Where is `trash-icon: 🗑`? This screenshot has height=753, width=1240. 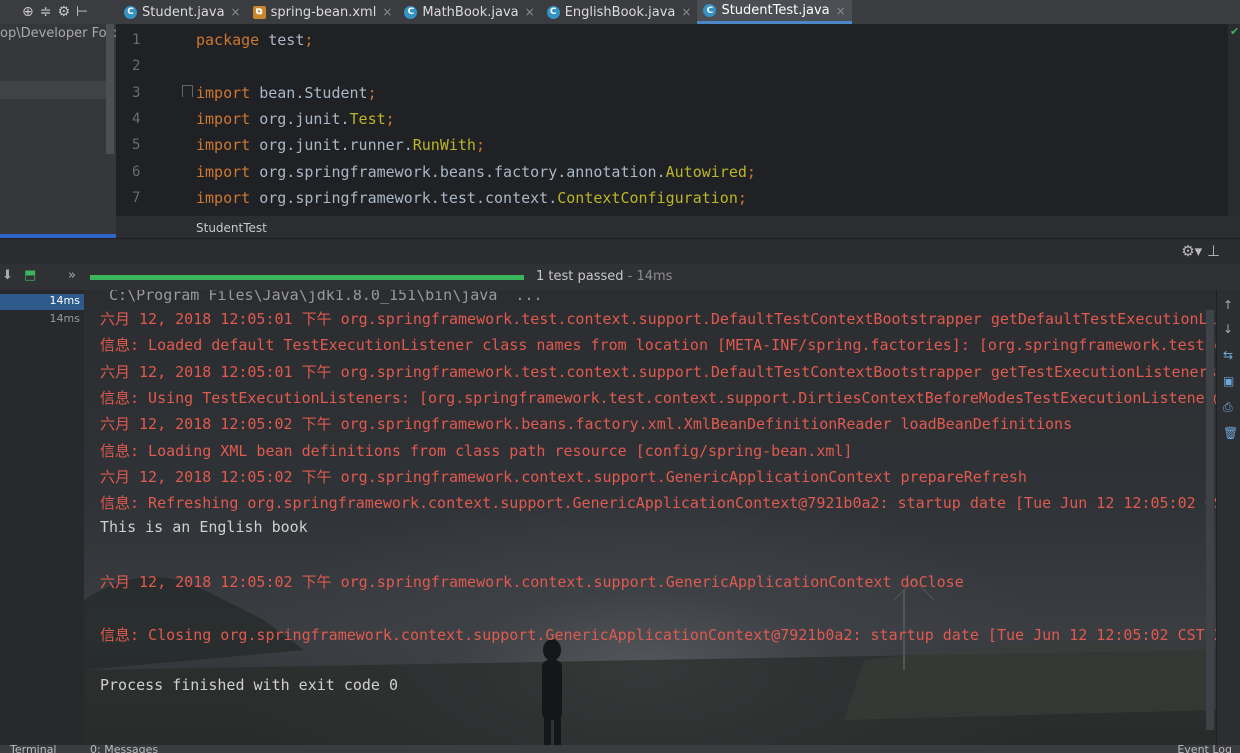
trash-icon: 🗑 is located at coordinates (1230, 433).